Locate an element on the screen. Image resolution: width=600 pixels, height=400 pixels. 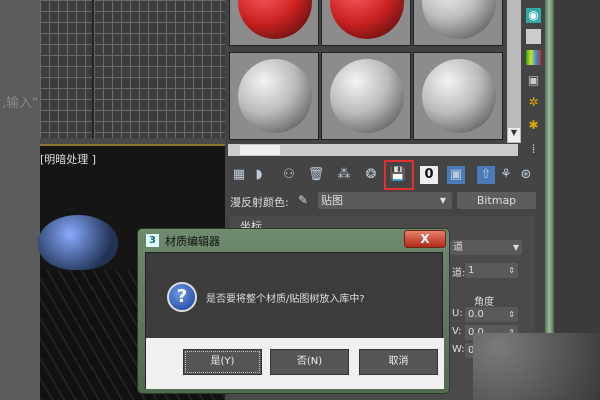
u-angle-input: 0.0 ⇕ is located at coordinates (491, 314).